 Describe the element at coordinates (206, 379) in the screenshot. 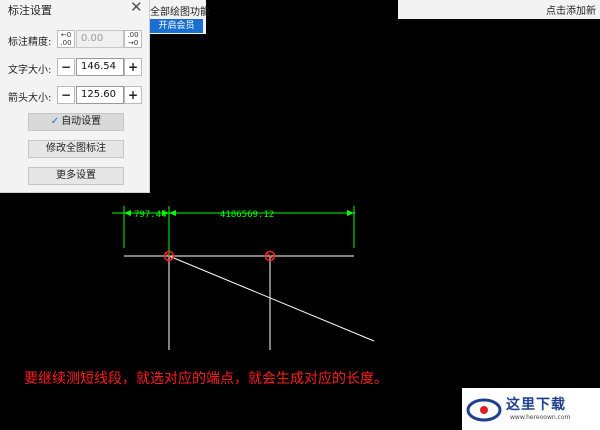

I see `tutorial-caption: 要继续测短线段，就选对应的端点，就会生成对应的长度。` at that location.